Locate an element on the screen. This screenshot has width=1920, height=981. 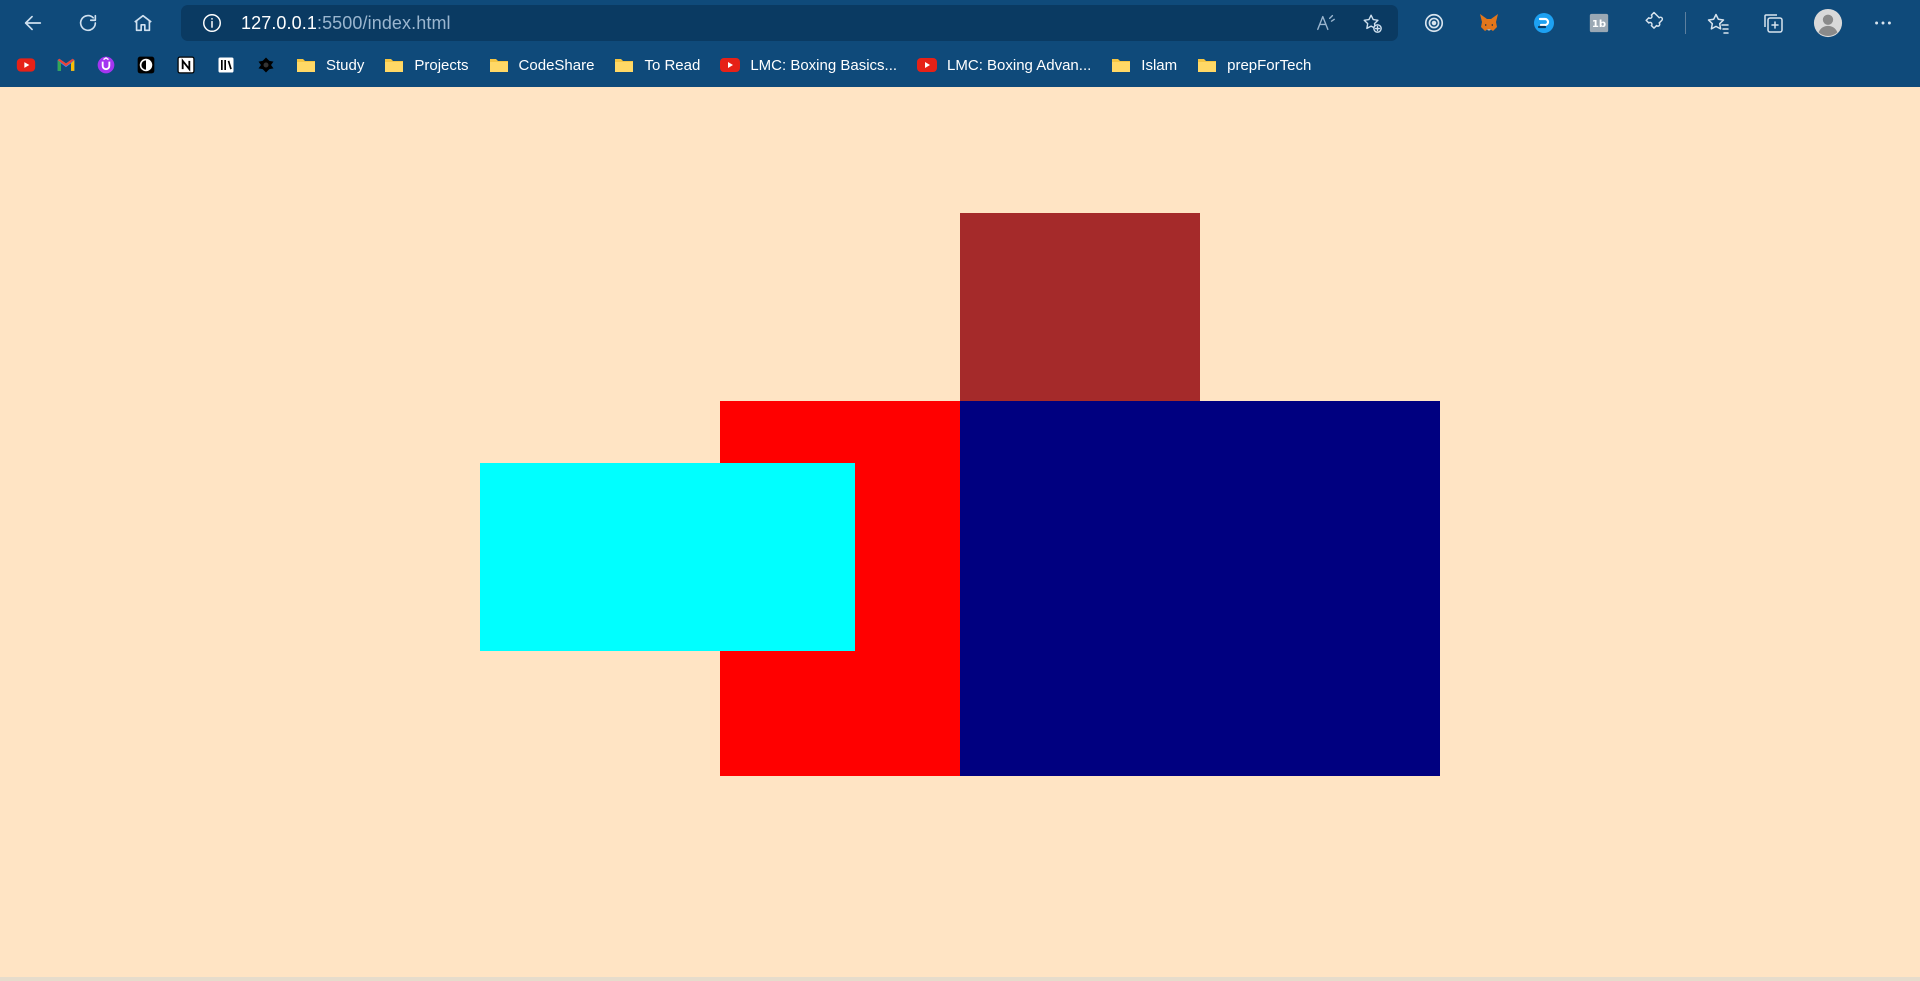
toolbar-separator is located at coordinates (1685, 22).